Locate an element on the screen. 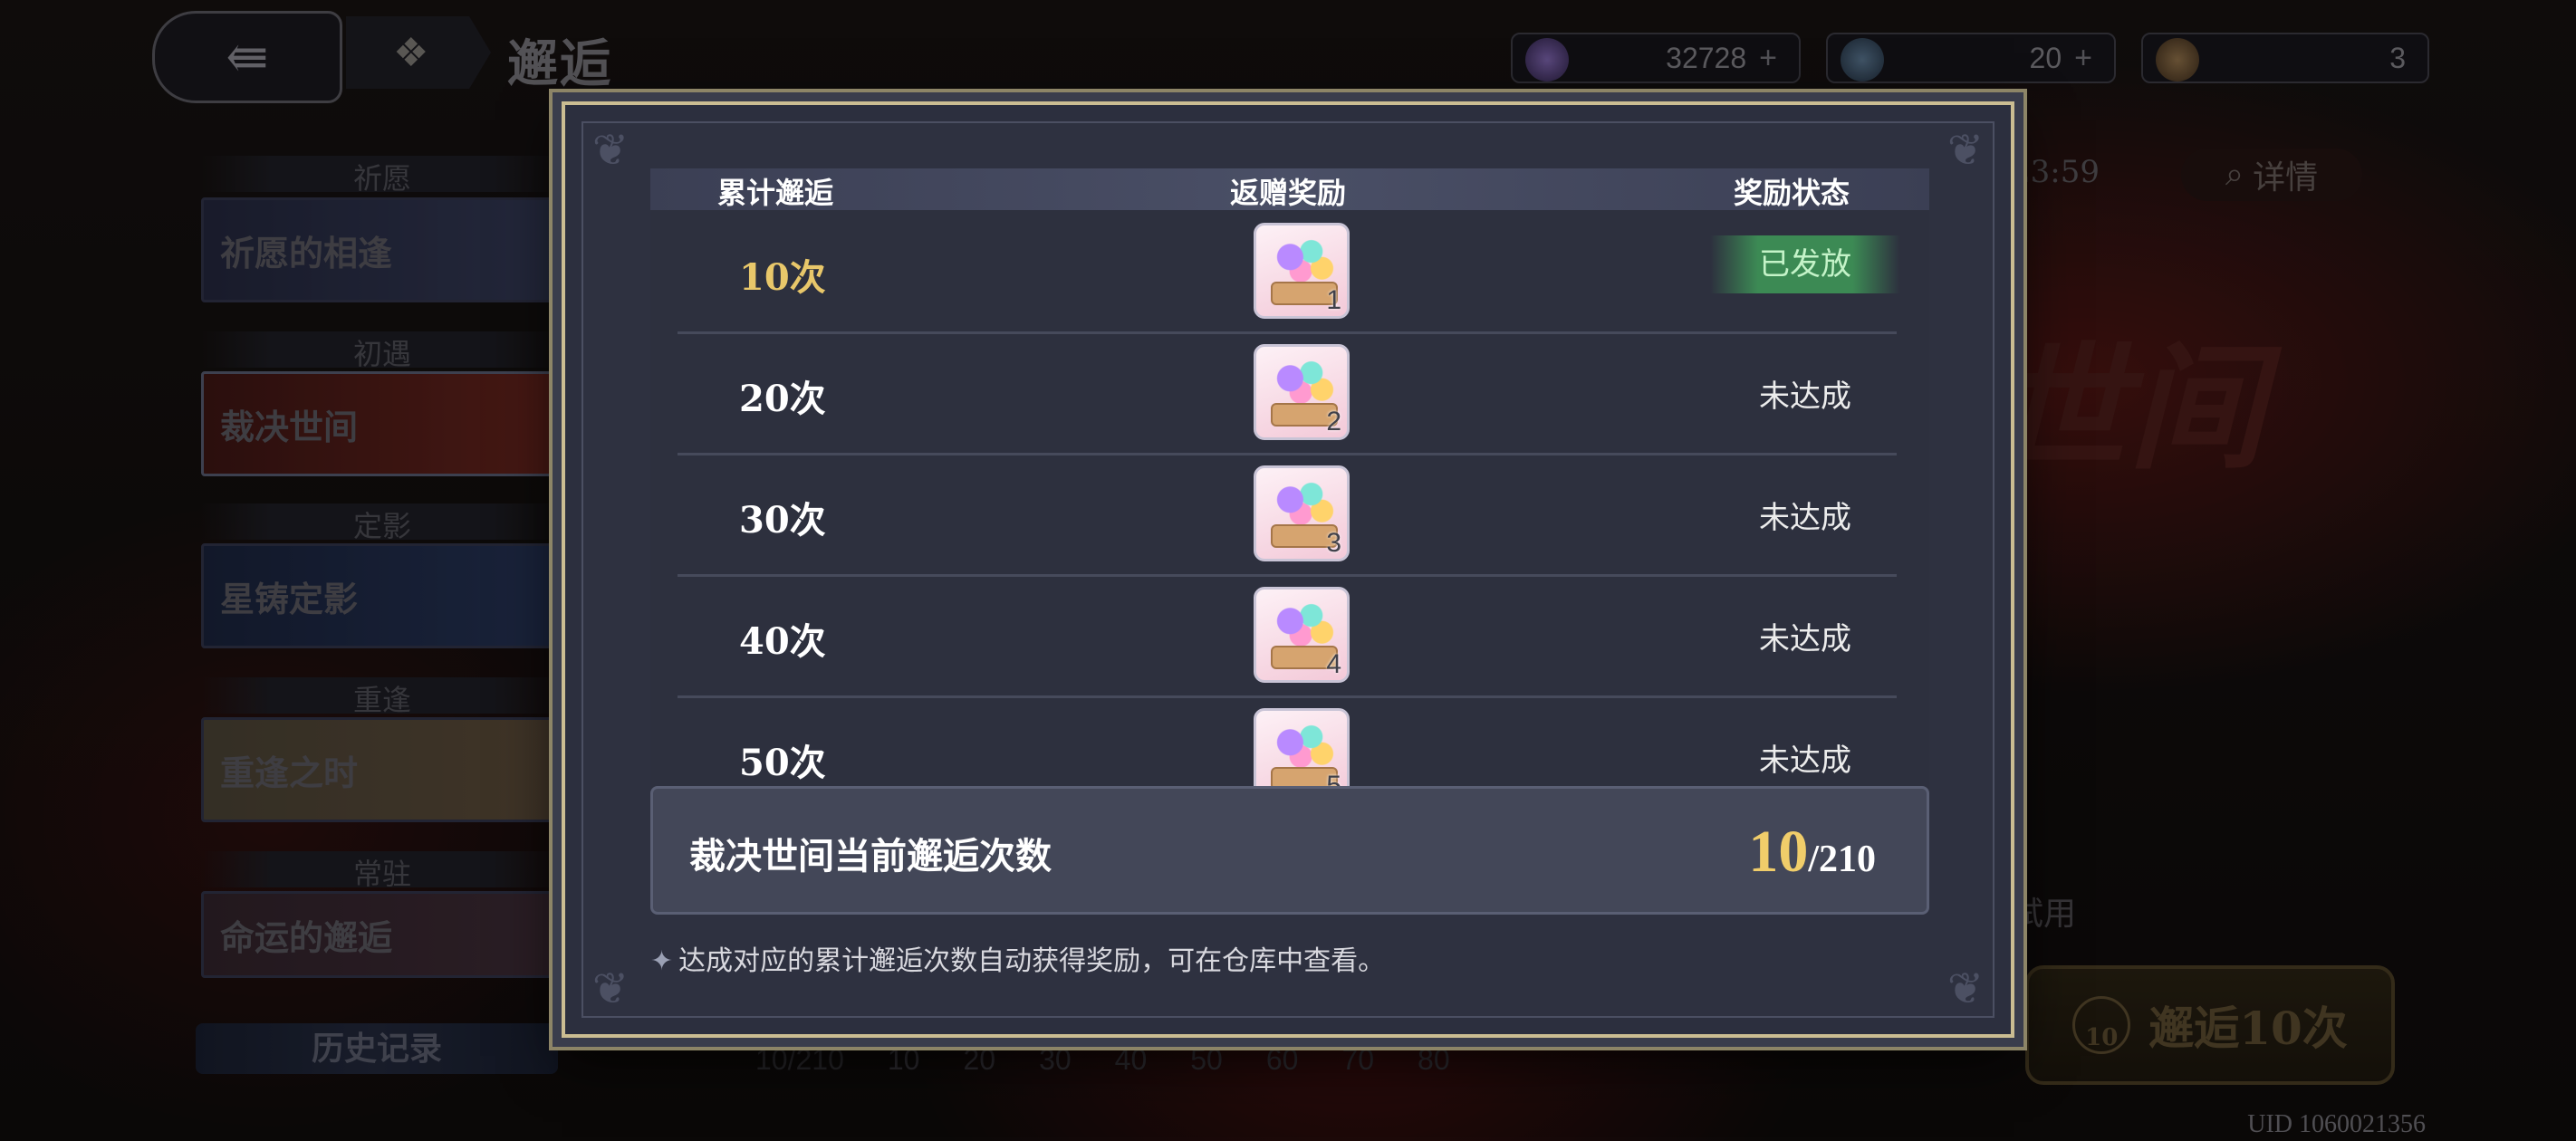 The height and width of the screenshot is (1141, 2576). table-row: 30次 3 未达成 is located at coordinates (1287, 515).